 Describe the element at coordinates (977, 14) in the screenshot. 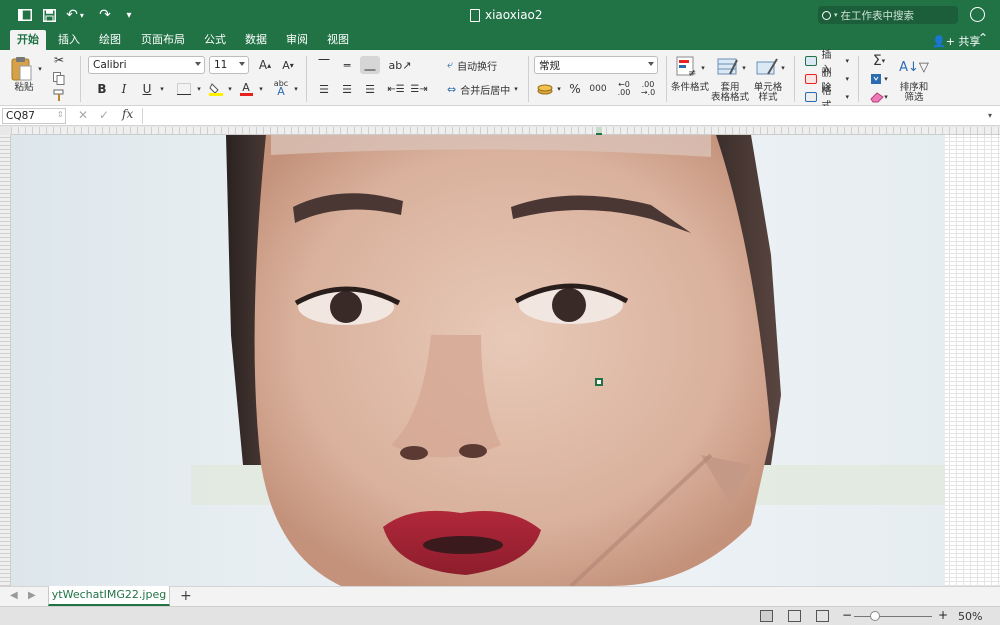

I see `smiley-icon` at that location.